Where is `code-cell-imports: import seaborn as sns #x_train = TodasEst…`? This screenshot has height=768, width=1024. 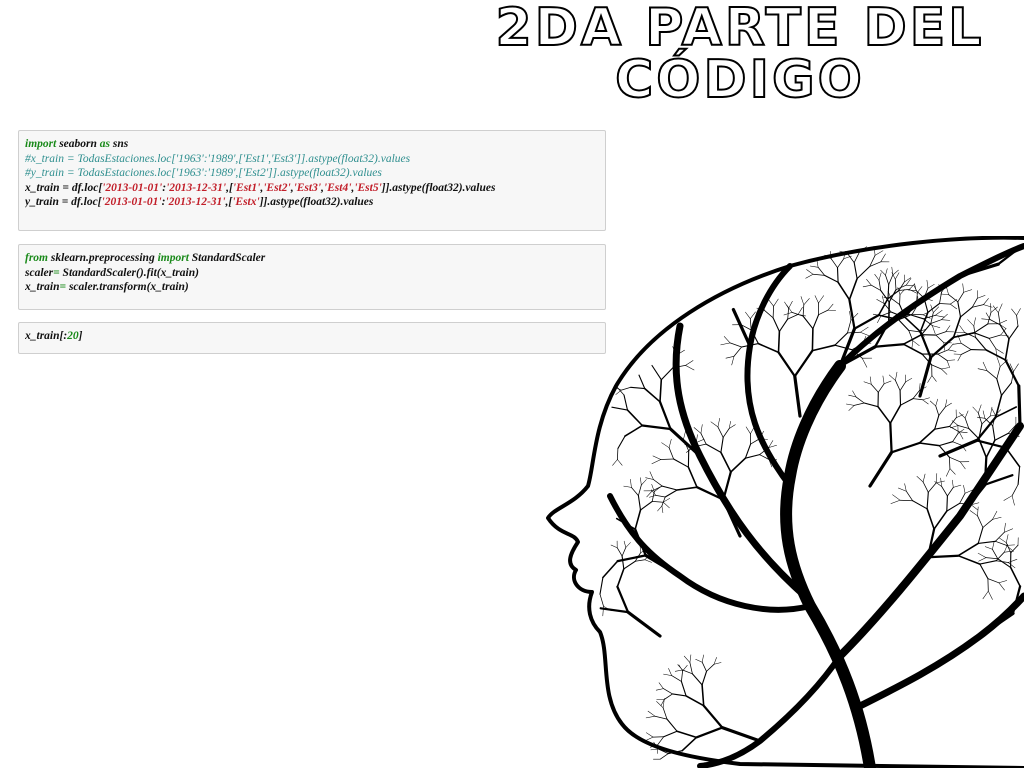
code-cell-imports: import seaborn as sns #x_train = TodasEst… is located at coordinates (312, 180).